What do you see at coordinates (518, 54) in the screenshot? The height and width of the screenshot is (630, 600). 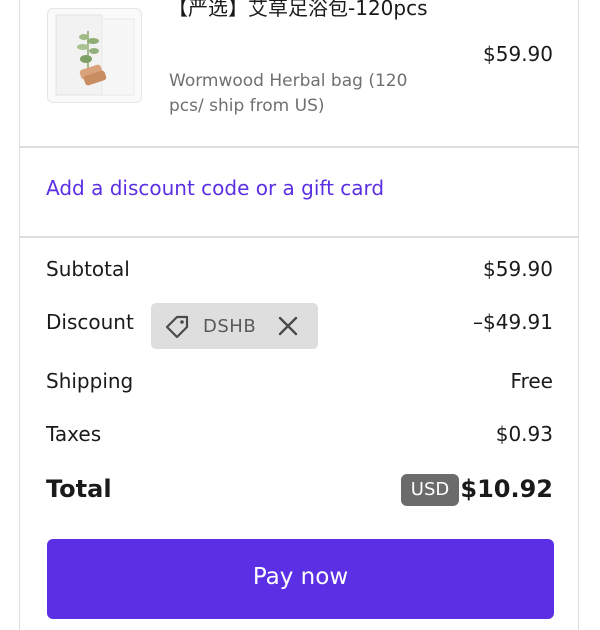 I see `product-price: $59.90` at bounding box center [518, 54].